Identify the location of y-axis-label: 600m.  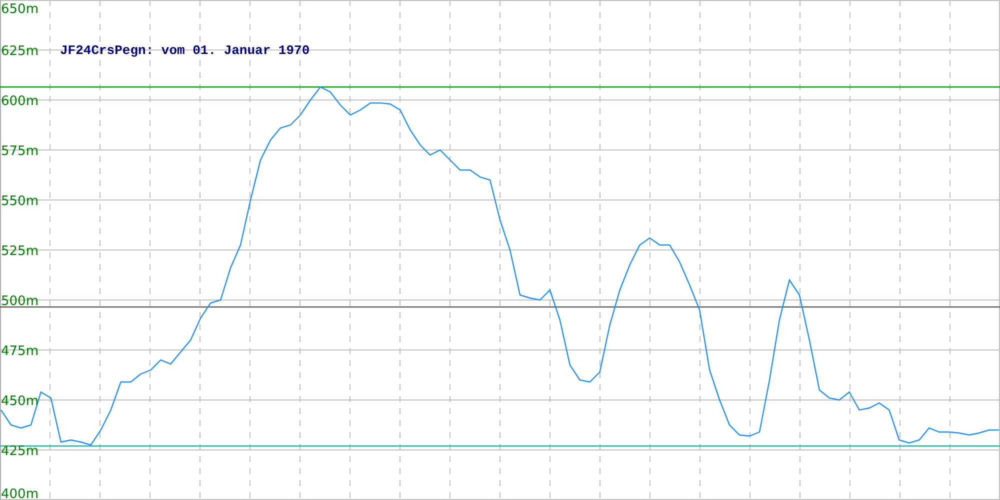
(19, 101).